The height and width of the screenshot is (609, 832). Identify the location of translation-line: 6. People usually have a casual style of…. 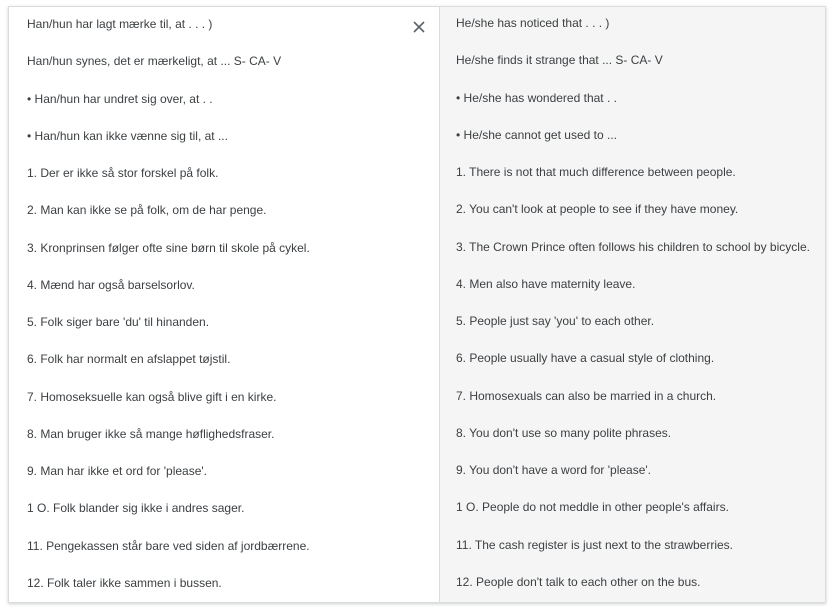
(585, 358).